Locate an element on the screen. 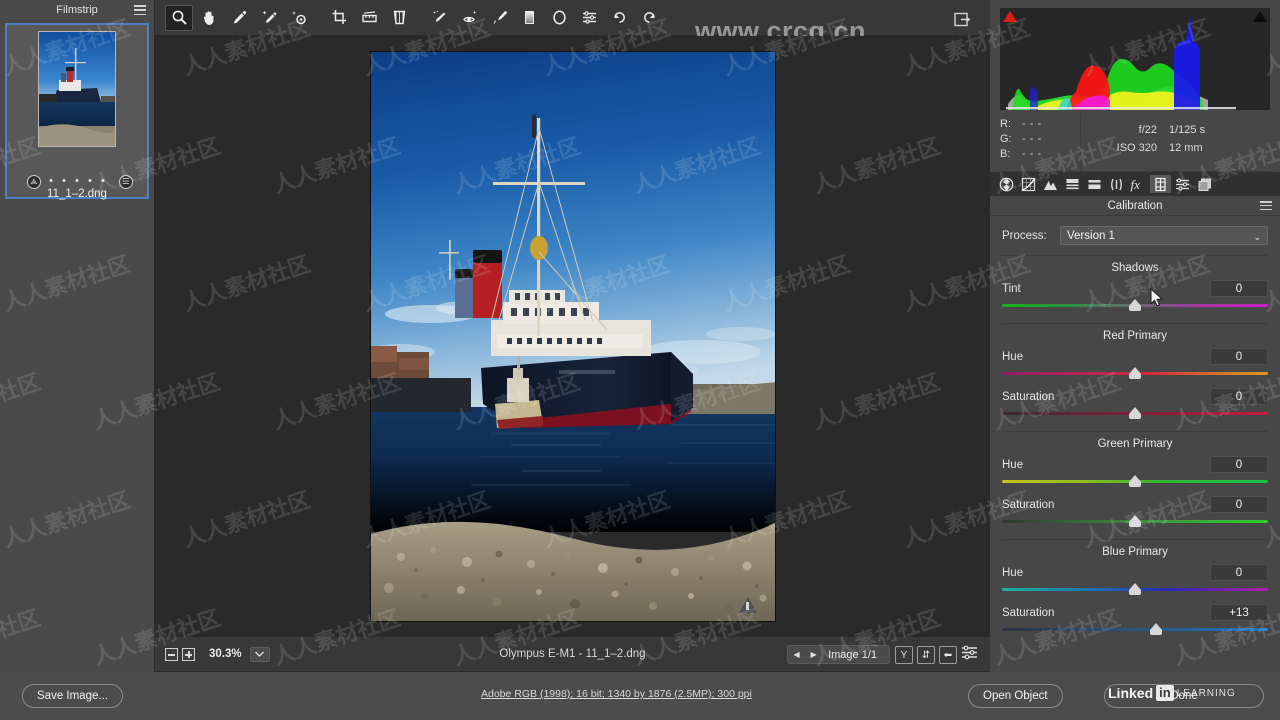 This screenshot has width=1280, height=720. slider-track-blue-saturation is located at coordinates (1135, 630).